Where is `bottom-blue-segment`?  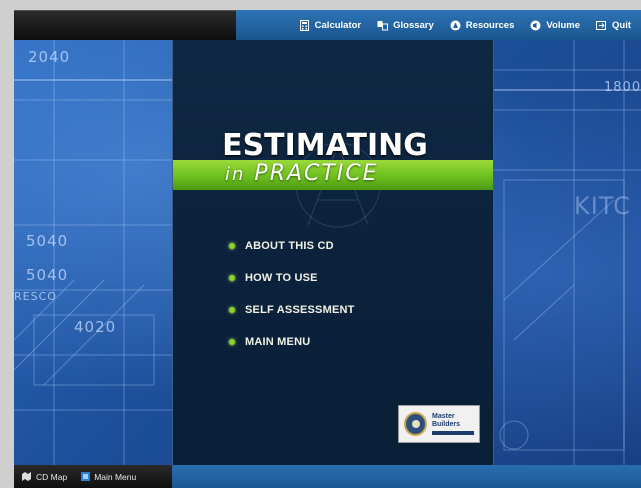 bottom-blue-segment is located at coordinates (406, 476).